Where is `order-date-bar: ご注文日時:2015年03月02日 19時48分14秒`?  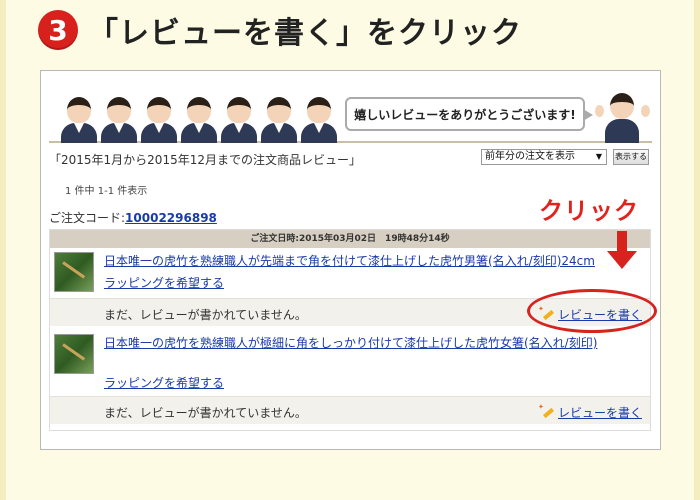 order-date-bar: ご注文日時:2015年03月02日 19時48分14秒 is located at coordinates (350, 239).